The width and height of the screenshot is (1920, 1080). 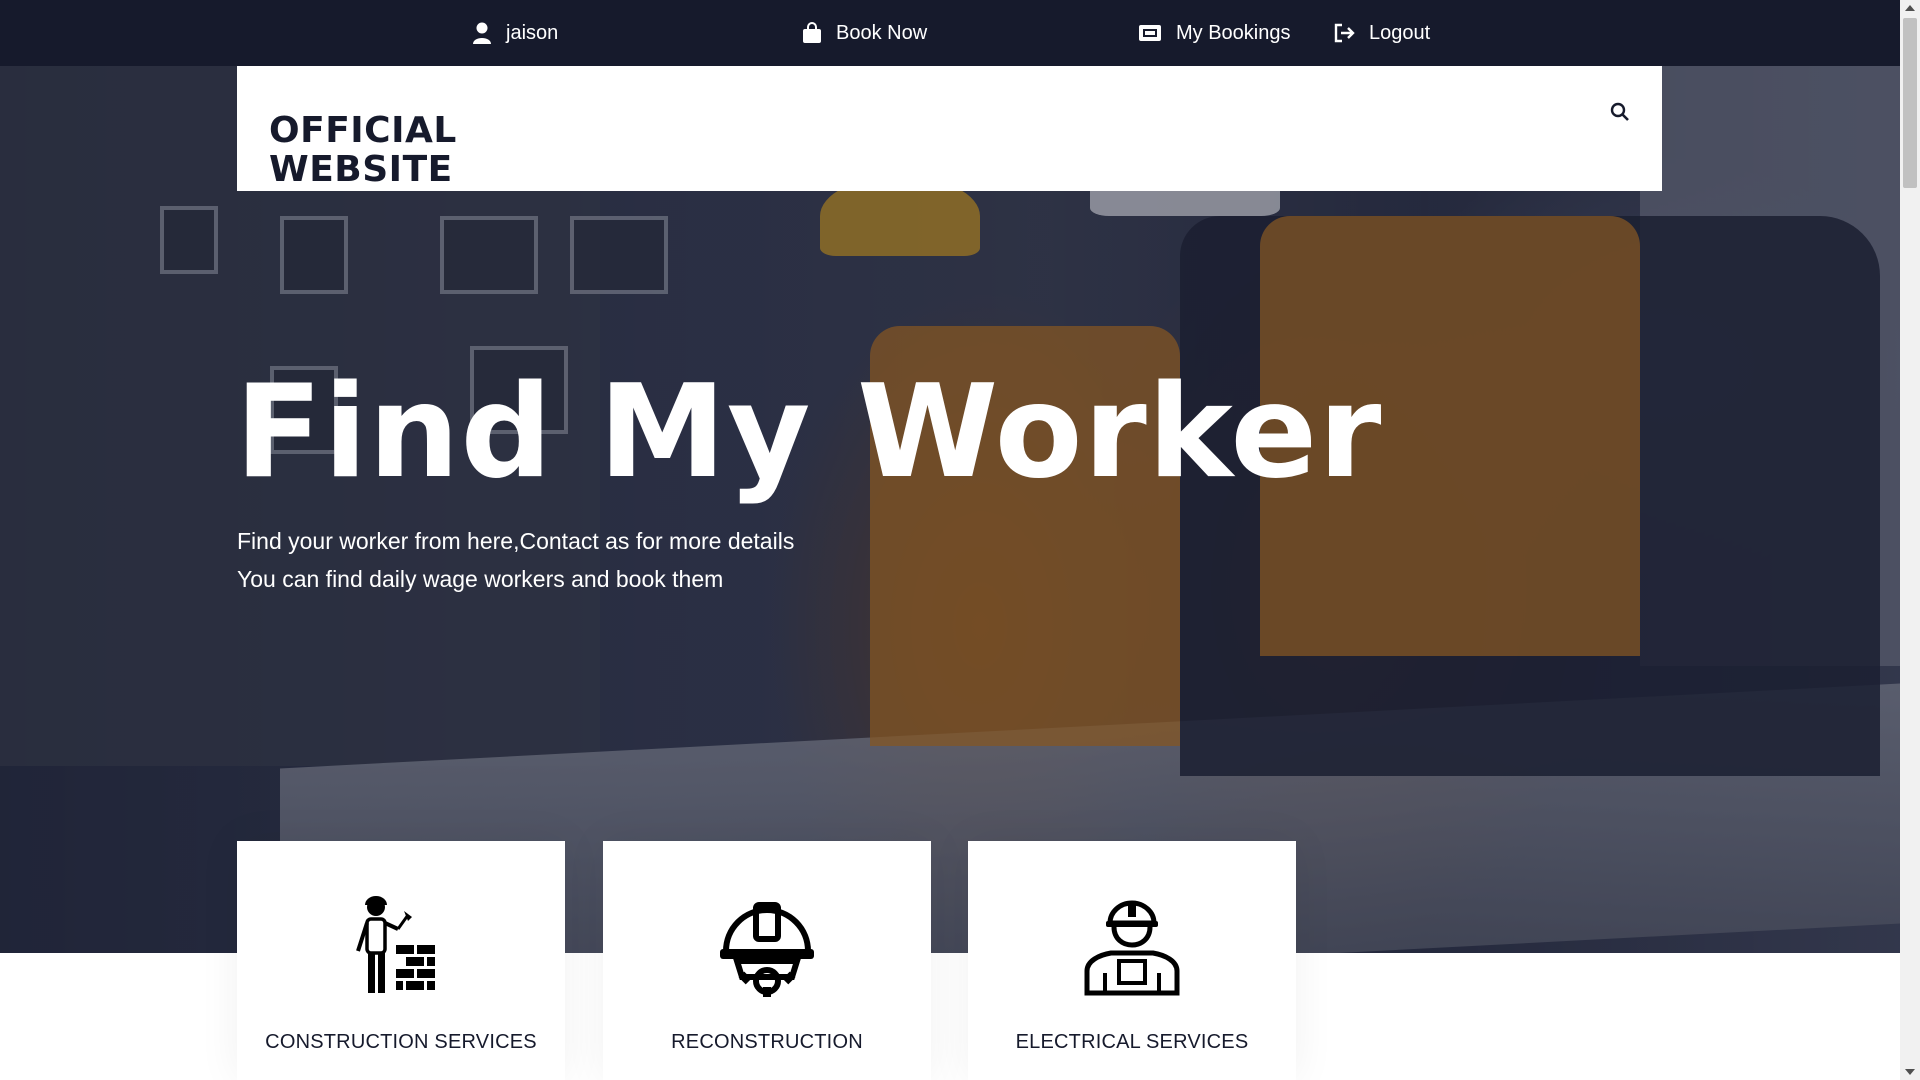 I want to click on service-label: ELECTRICAL SERVICES, so click(x=1132, y=1042).